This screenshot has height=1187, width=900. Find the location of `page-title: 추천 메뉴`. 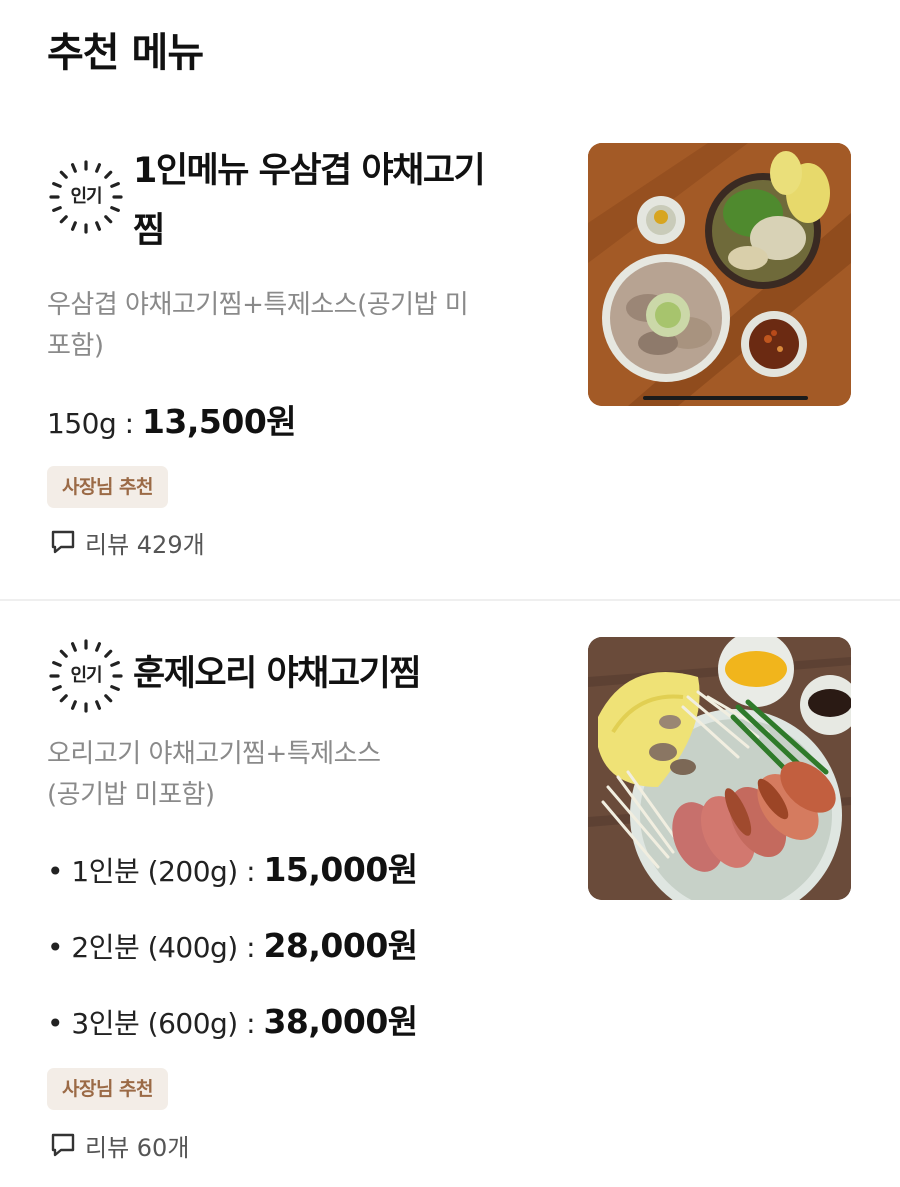

page-title: 추천 메뉴 is located at coordinates (125, 53).